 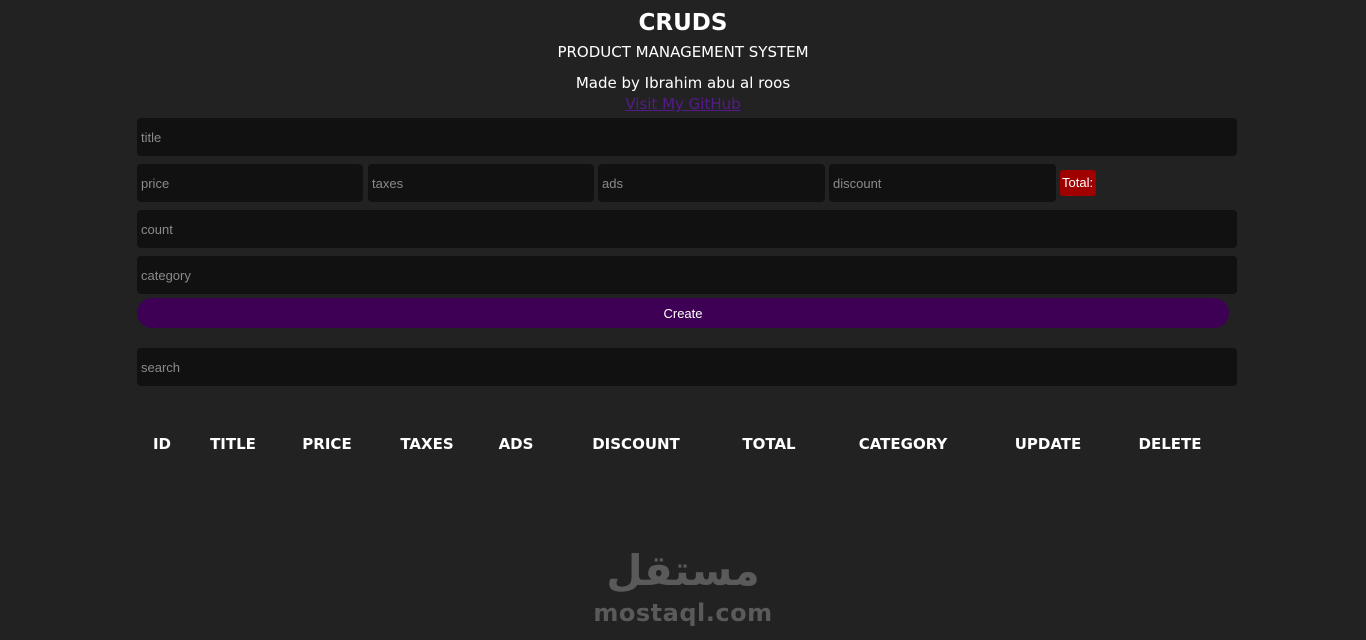 I want to click on total-badge: Total:, so click(x=1078, y=183).